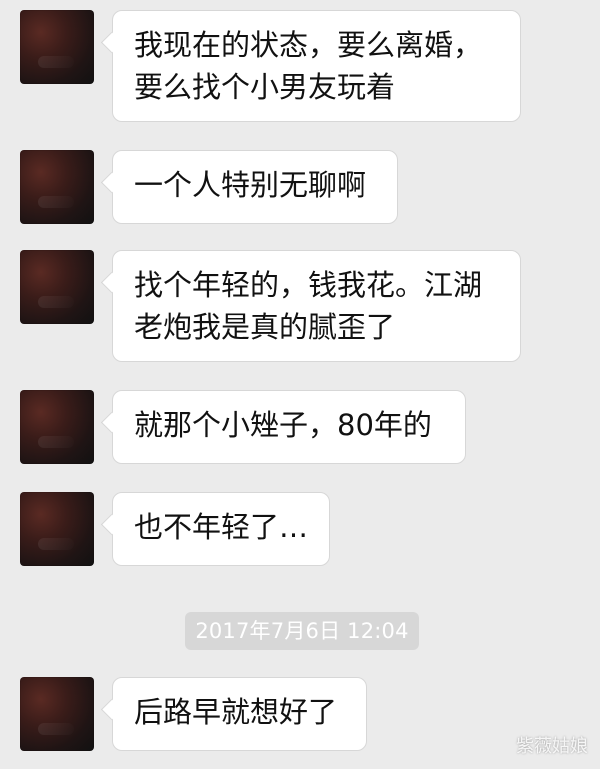  What do you see at coordinates (289, 427) in the screenshot?
I see `message-bubble: 就那个小矬子，80年的` at bounding box center [289, 427].